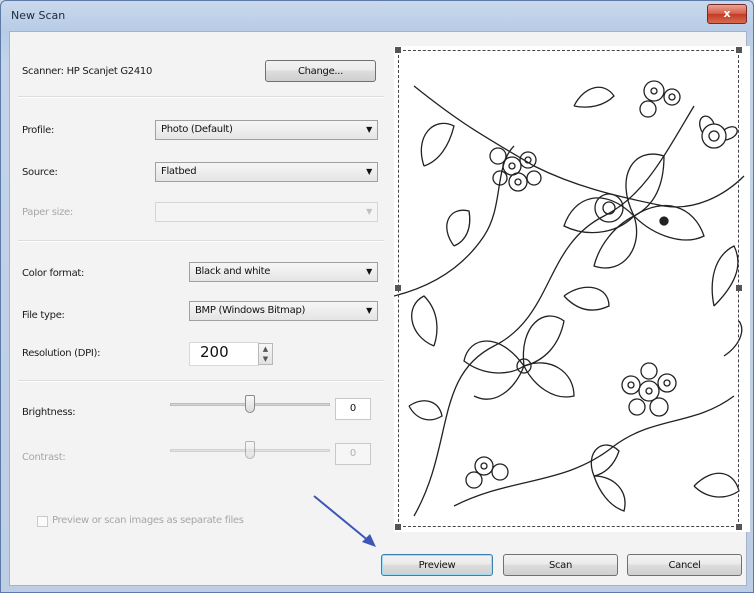 This screenshot has height=593, width=754. Describe the element at coordinates (344, 521) in the screenshot. I see `arrow-annotation-icon` at that location.